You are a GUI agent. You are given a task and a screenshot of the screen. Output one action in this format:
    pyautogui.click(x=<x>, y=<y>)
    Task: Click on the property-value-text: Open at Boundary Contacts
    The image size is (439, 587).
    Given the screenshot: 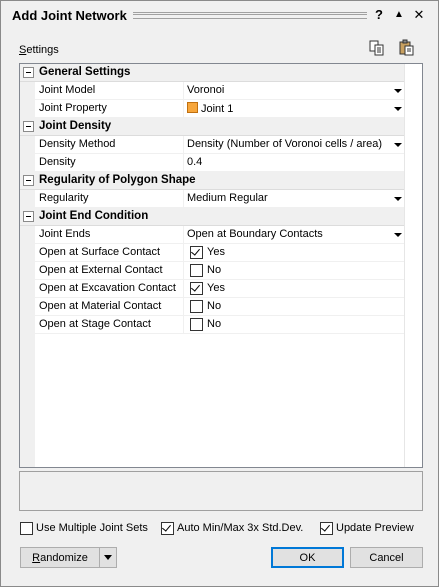 What is the action you would take?
    pyautogui.click(x=255, y=234)
    